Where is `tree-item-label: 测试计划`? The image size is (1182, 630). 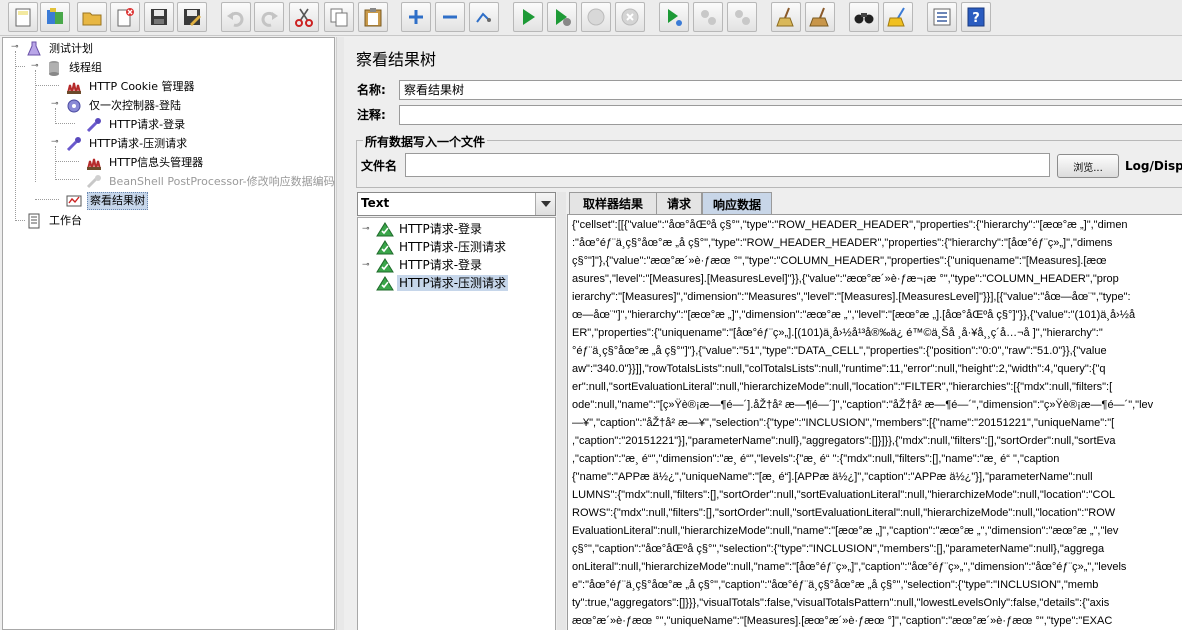
tree-item-label: 测试计划 is located at coordinates (71, 48).